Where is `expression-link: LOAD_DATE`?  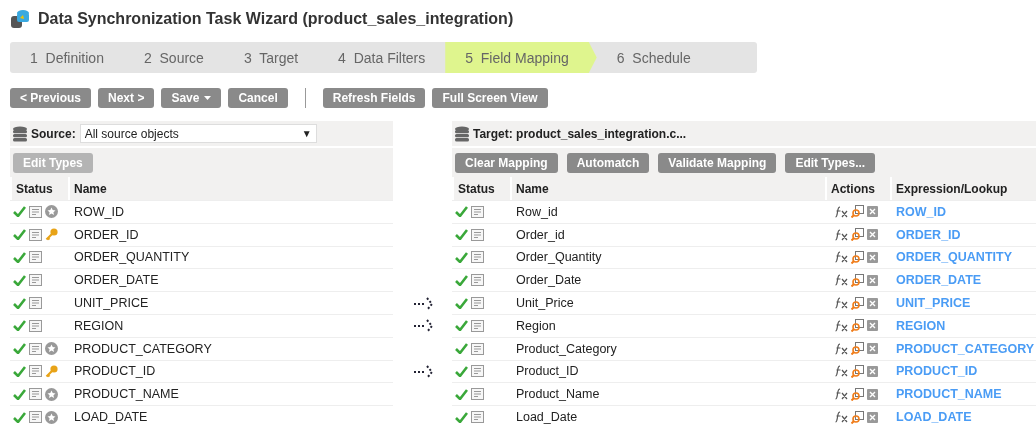 expression-link: LOAD_DATE is located at coordinates (963, 417).